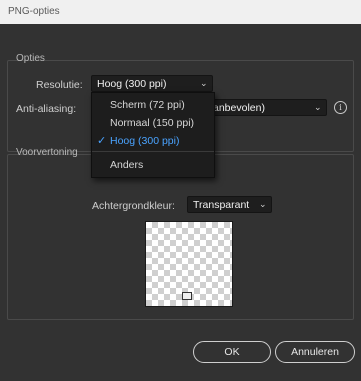 This screenshot has height=381, width=361. I want to click on resolution-select-value: Hoog (300 ppi), so click(132, 84).